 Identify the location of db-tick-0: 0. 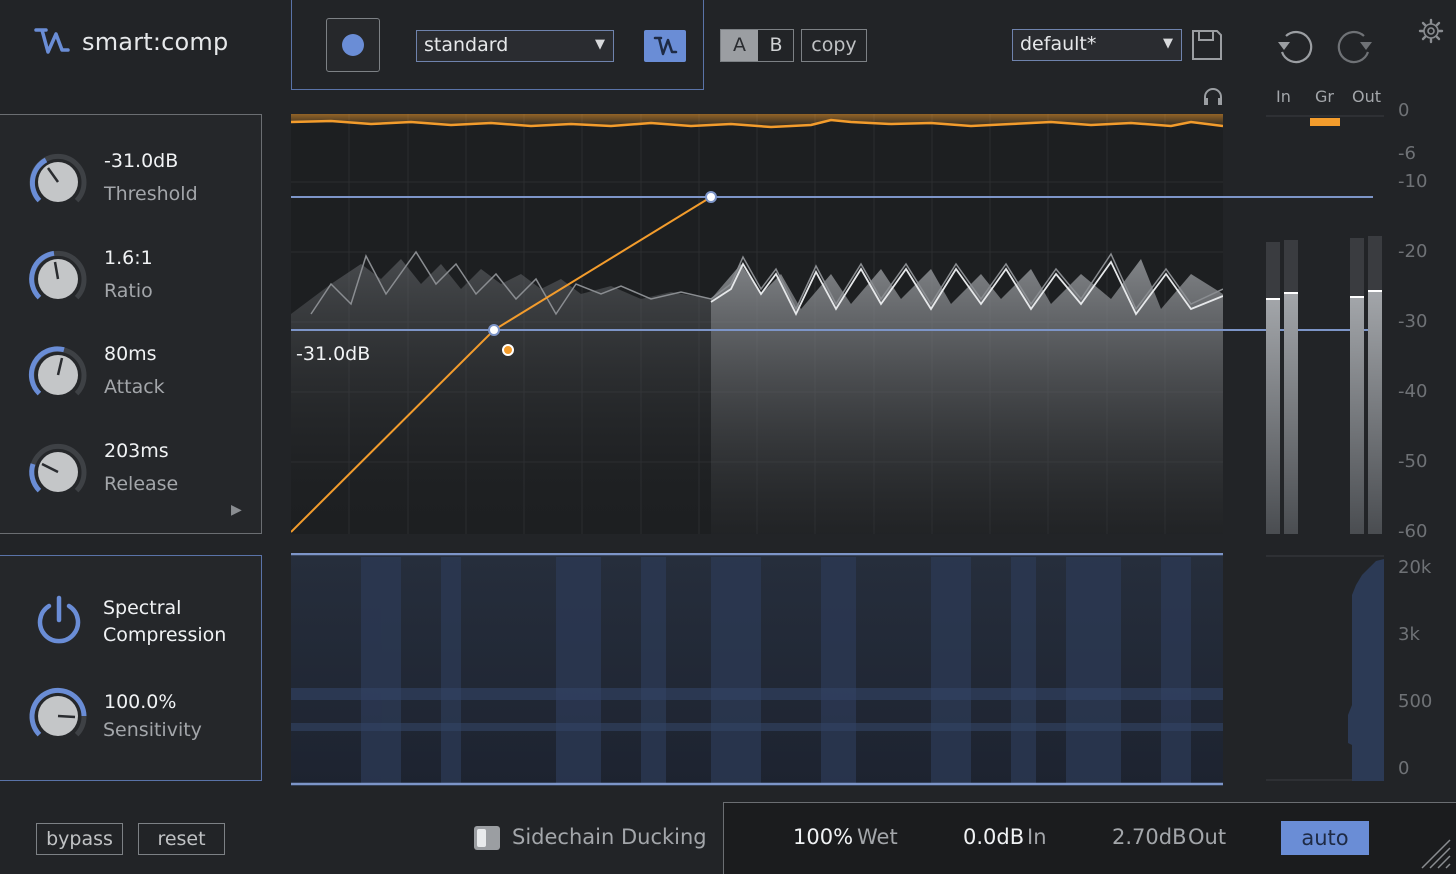
(1404, 110).